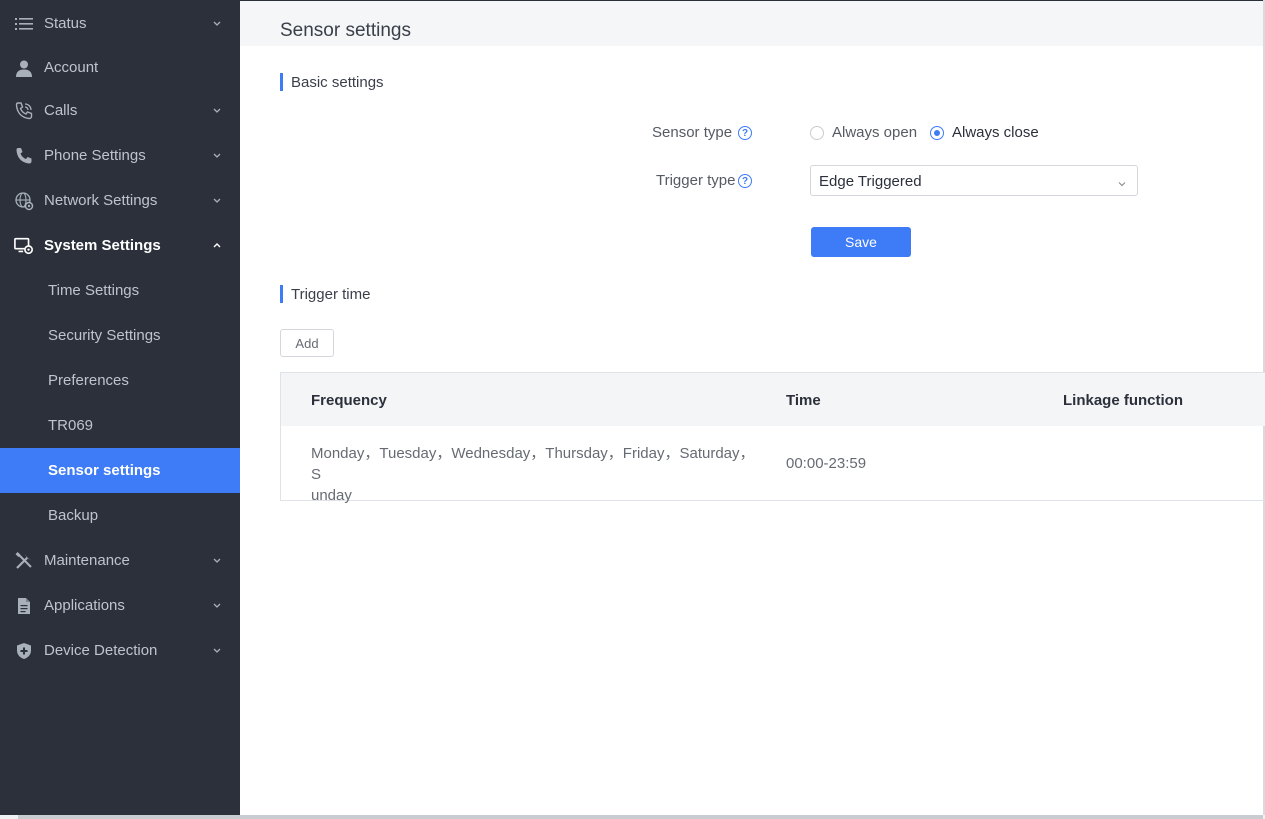 Image resolution: width=1265 pixels, height=819 pixels. What do you see at coordinates (104, 335) in the screenshot?
I see `sidebar-subitem-label: Security Settings` at bounding box center [104, 335].